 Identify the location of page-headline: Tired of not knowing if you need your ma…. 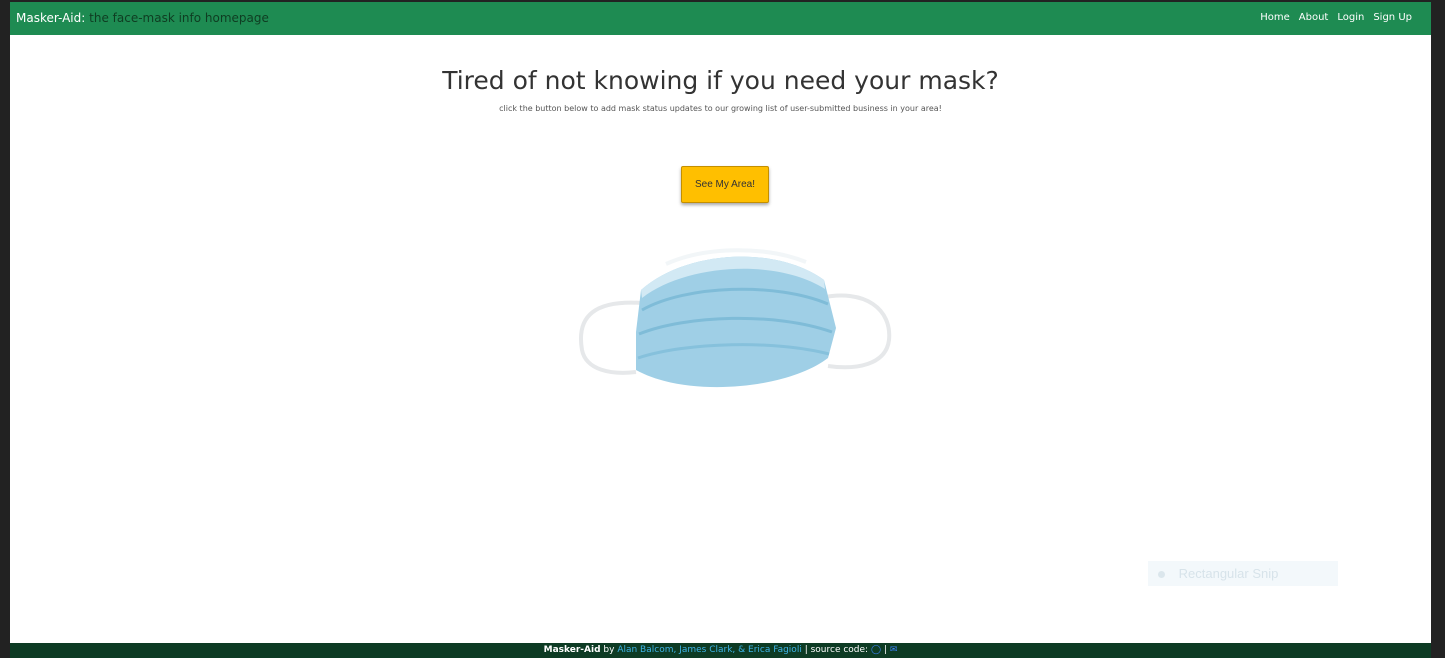
(720, 80).